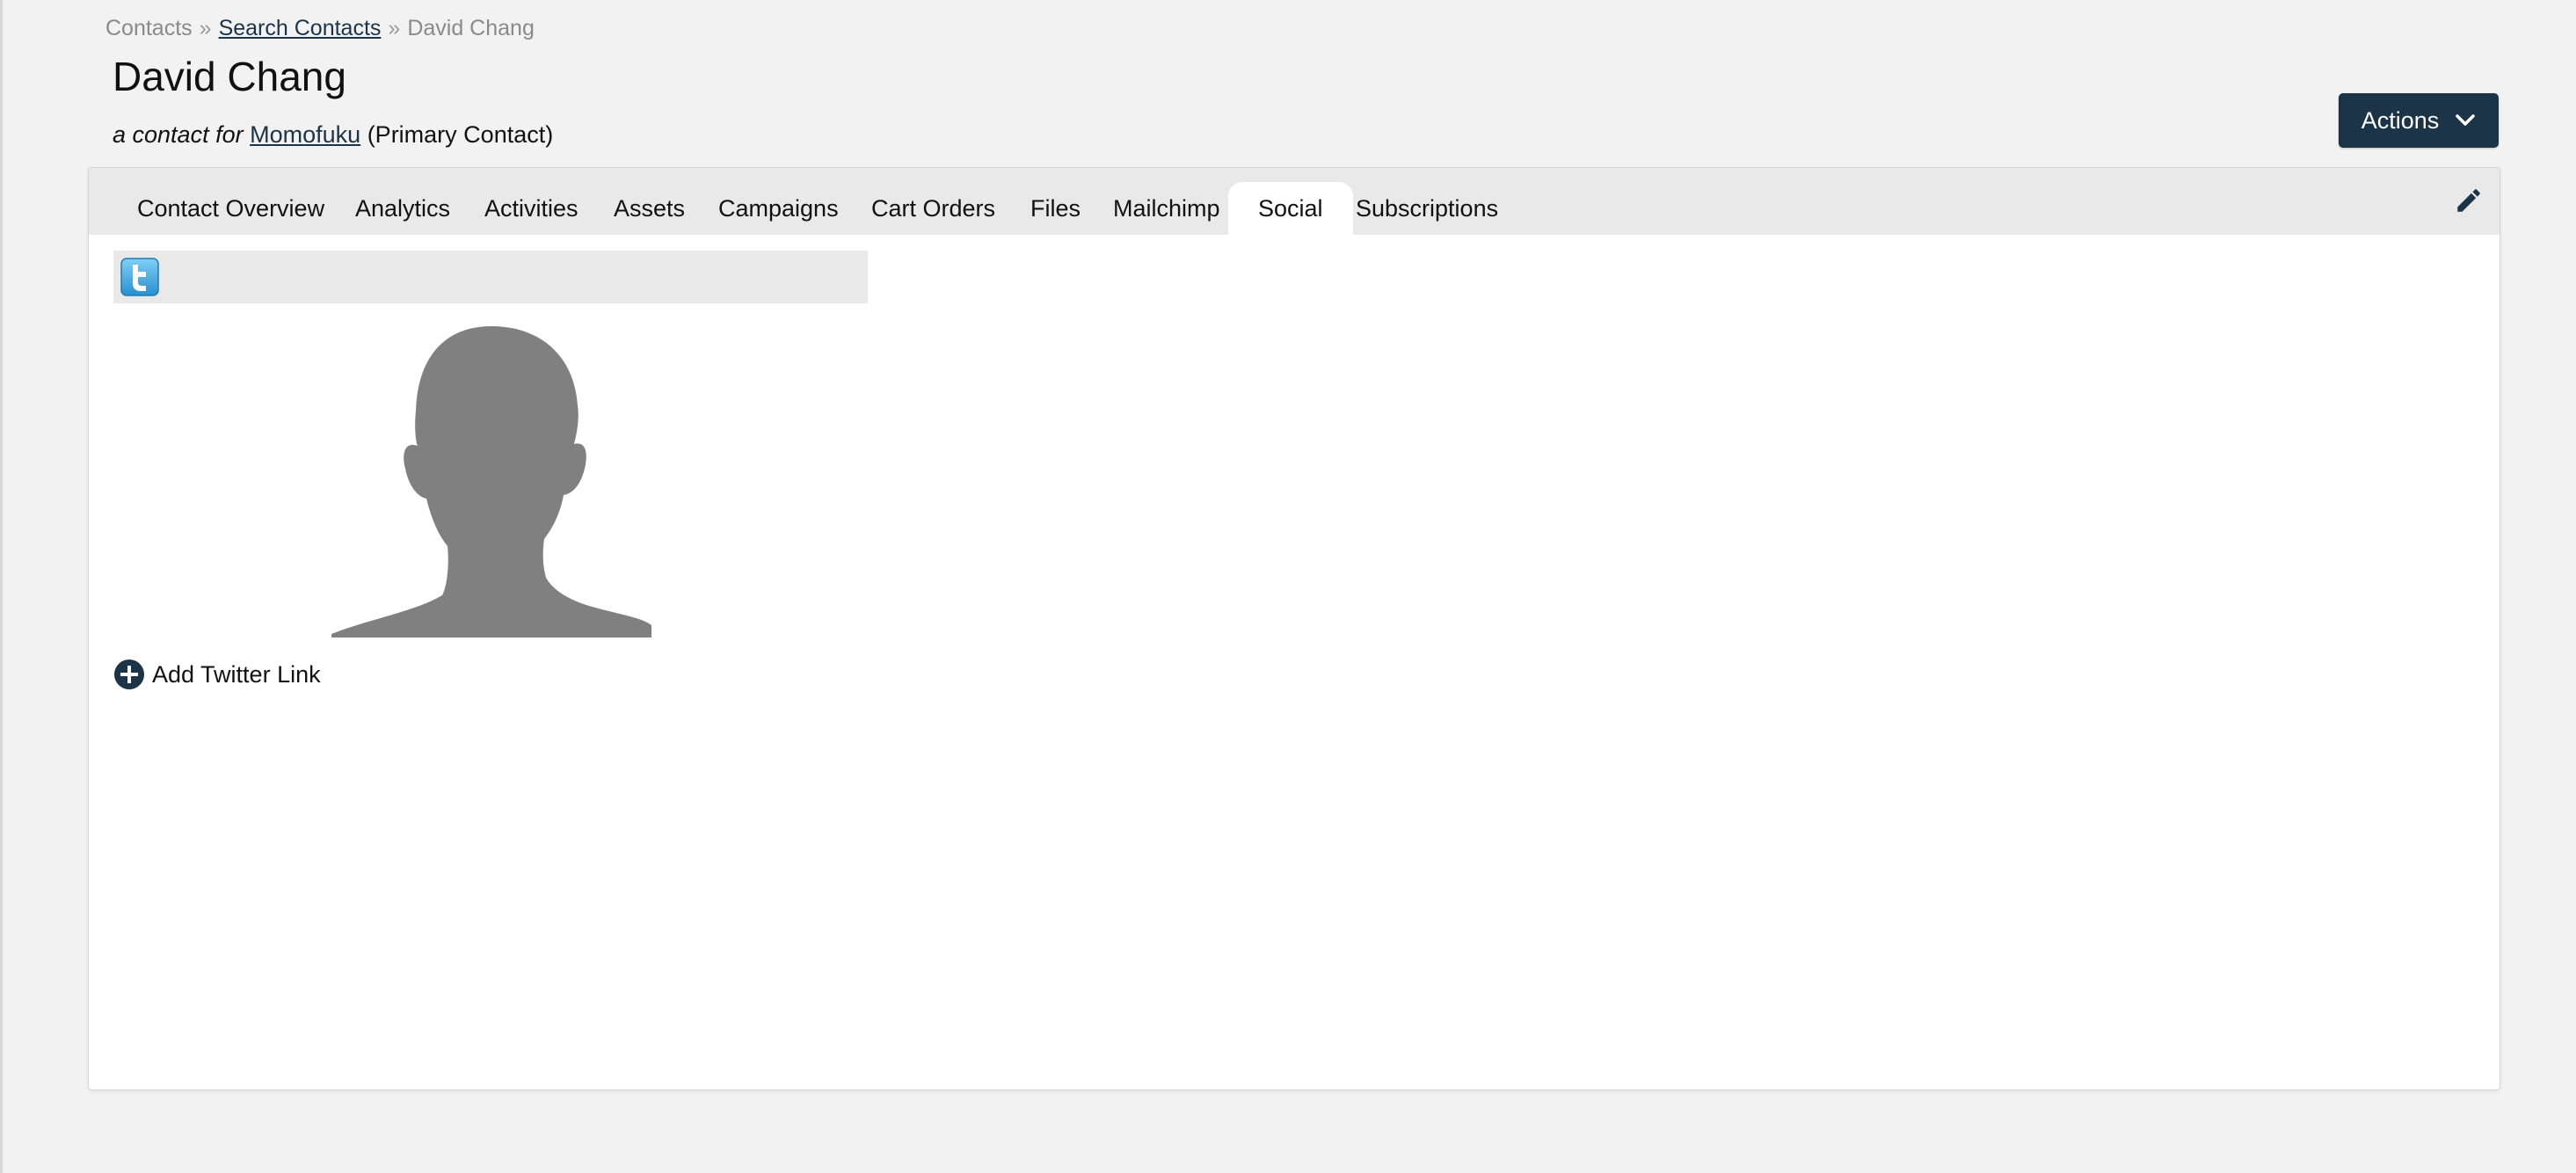 This screenshot has width=2576, height=1173. What do you see at coordinates (230, 208) in the screenshot?
I see `tab-contact-overview: Contact Overview` at bounding box center [230, 208].